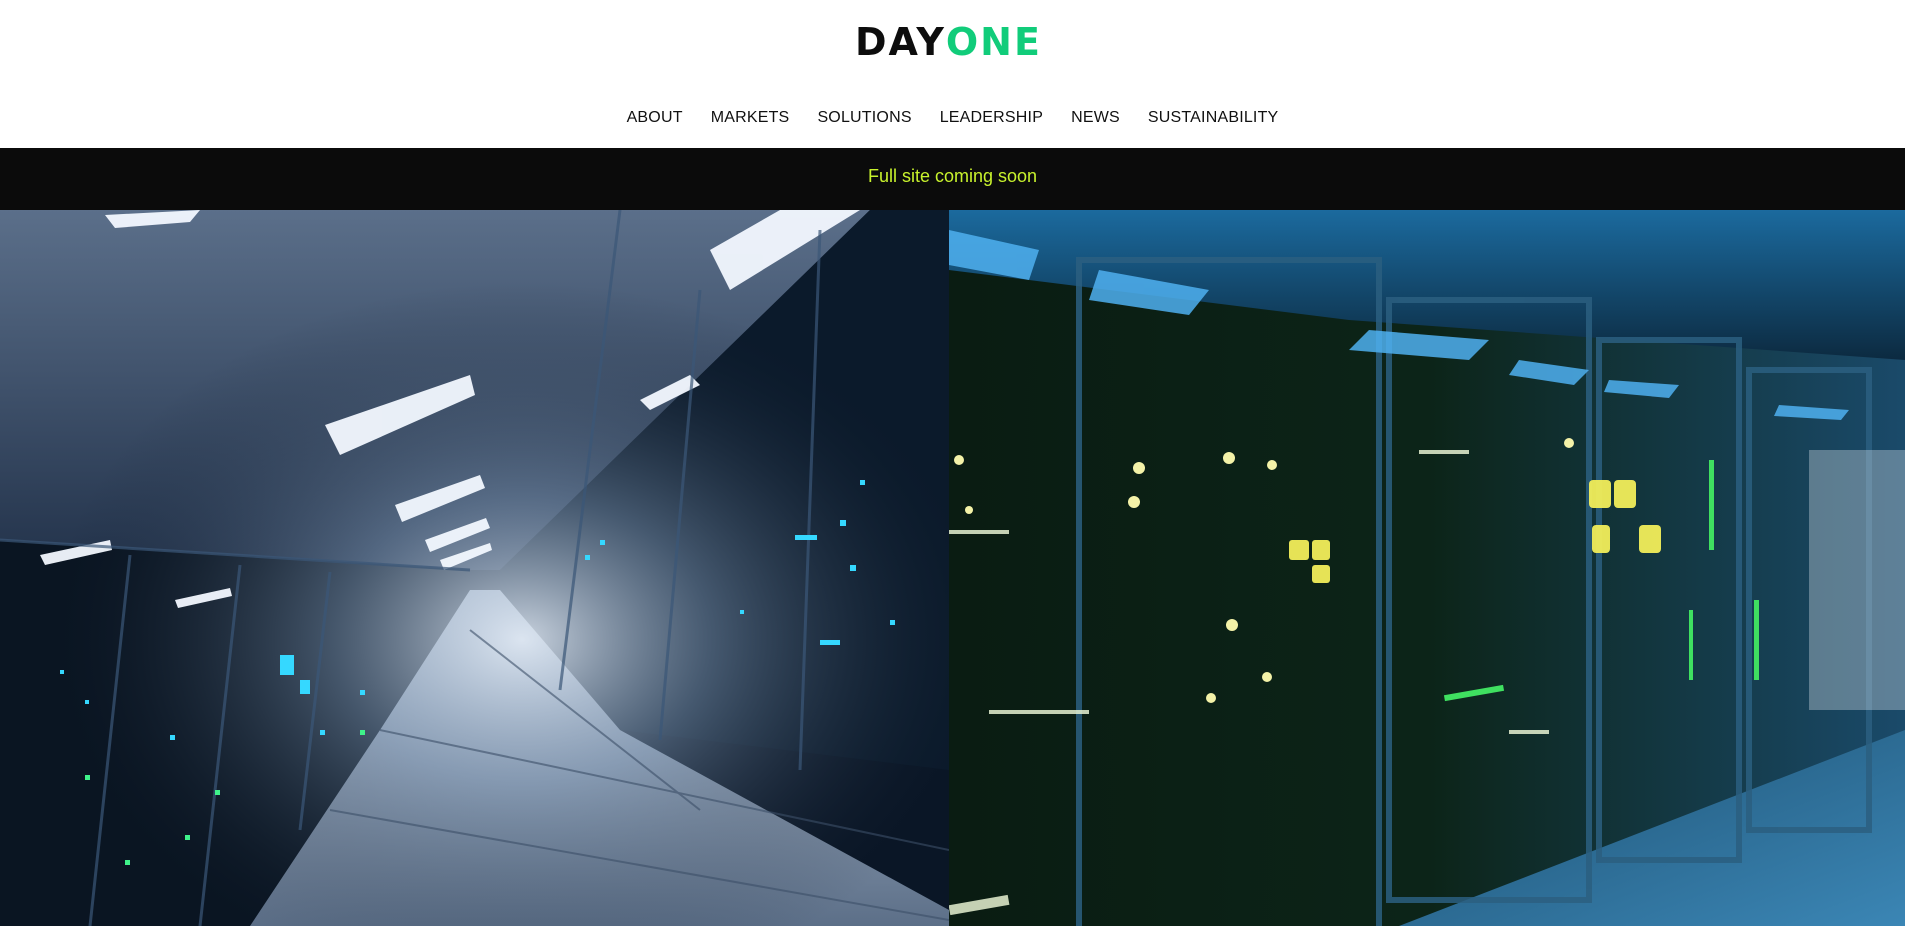 This screenshot has height=926, width=1905. What do you see at coordinates (1213, 118) in the screenshot?
I see `nav-item-sustainability: SUSTAINABILITY` at bounding box center [1213, 118].